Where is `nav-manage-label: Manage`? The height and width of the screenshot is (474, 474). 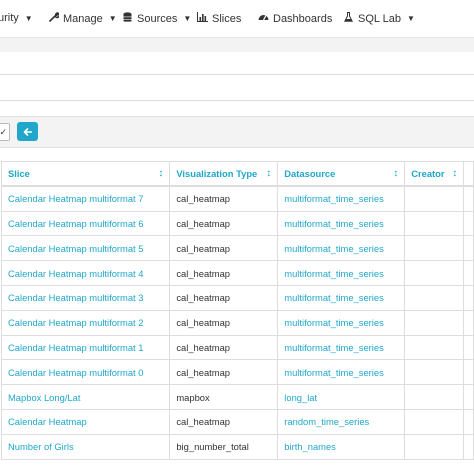
nav-manage-label: Manage is located at coordinates (83, 18).